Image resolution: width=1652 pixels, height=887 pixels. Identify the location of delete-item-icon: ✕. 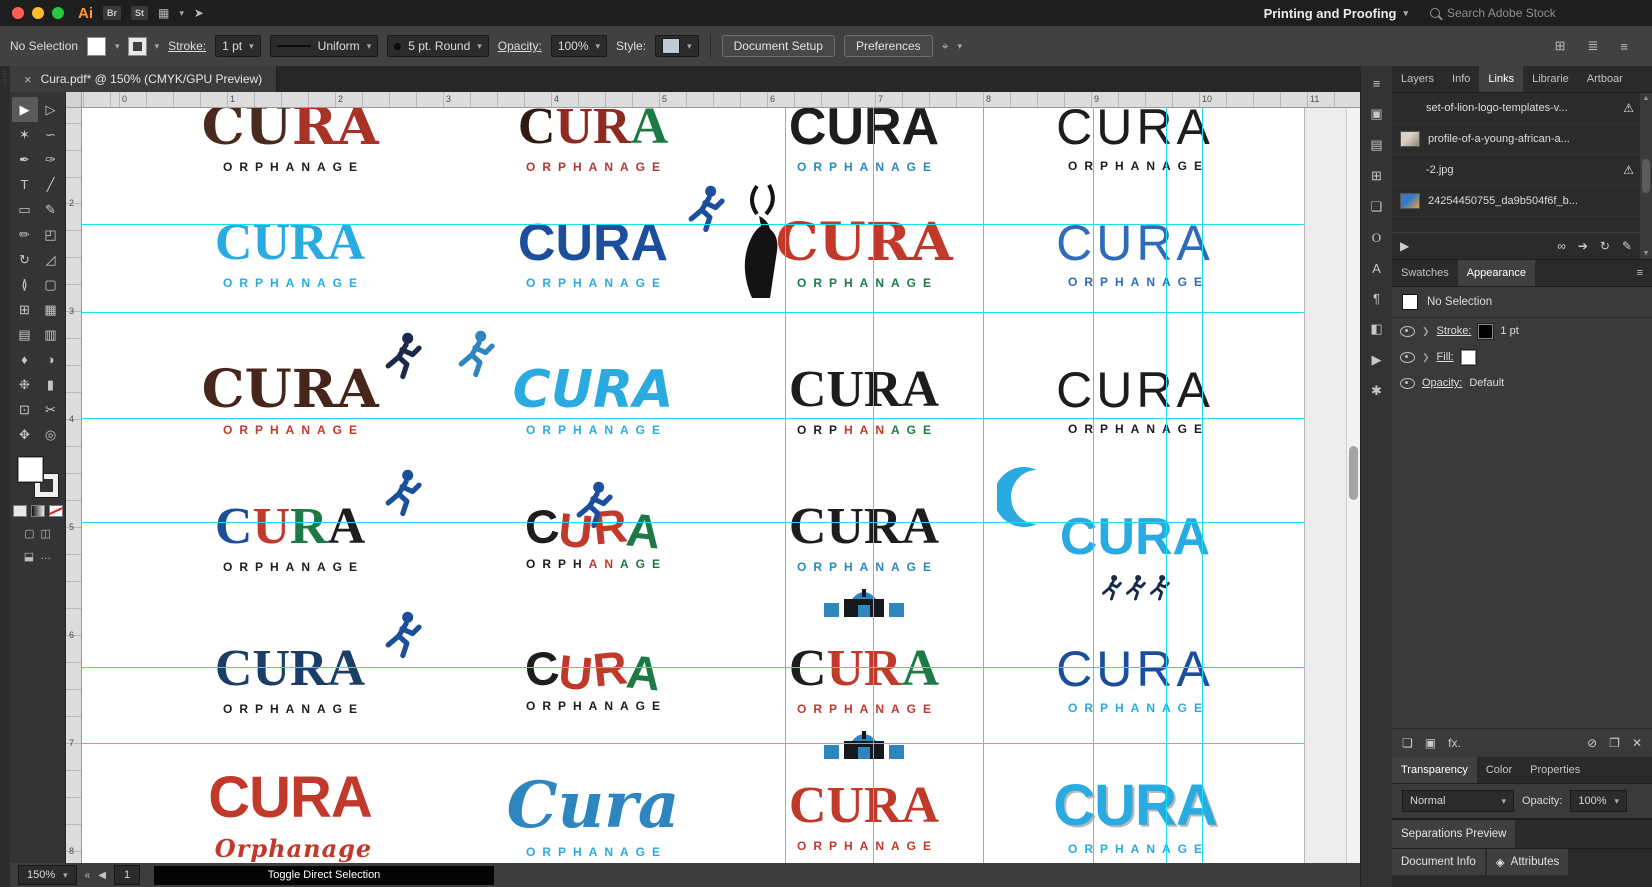
(1637, 743).